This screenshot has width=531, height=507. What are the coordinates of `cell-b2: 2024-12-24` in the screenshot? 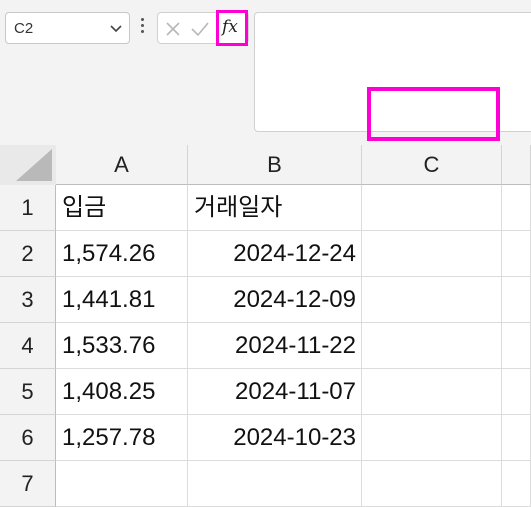 It's located at (275, 254).